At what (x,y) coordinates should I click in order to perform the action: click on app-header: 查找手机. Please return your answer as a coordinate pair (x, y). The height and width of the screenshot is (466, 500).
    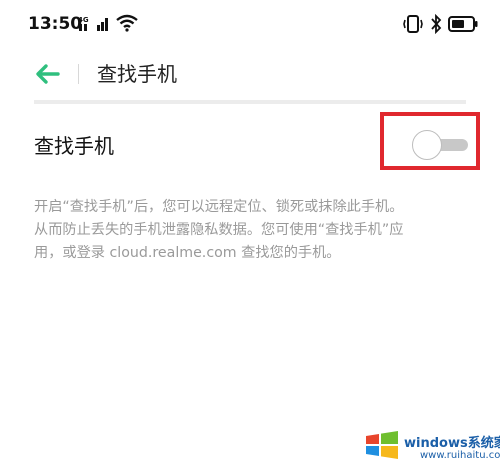
    Looking at the image, I should click on (250, 74).